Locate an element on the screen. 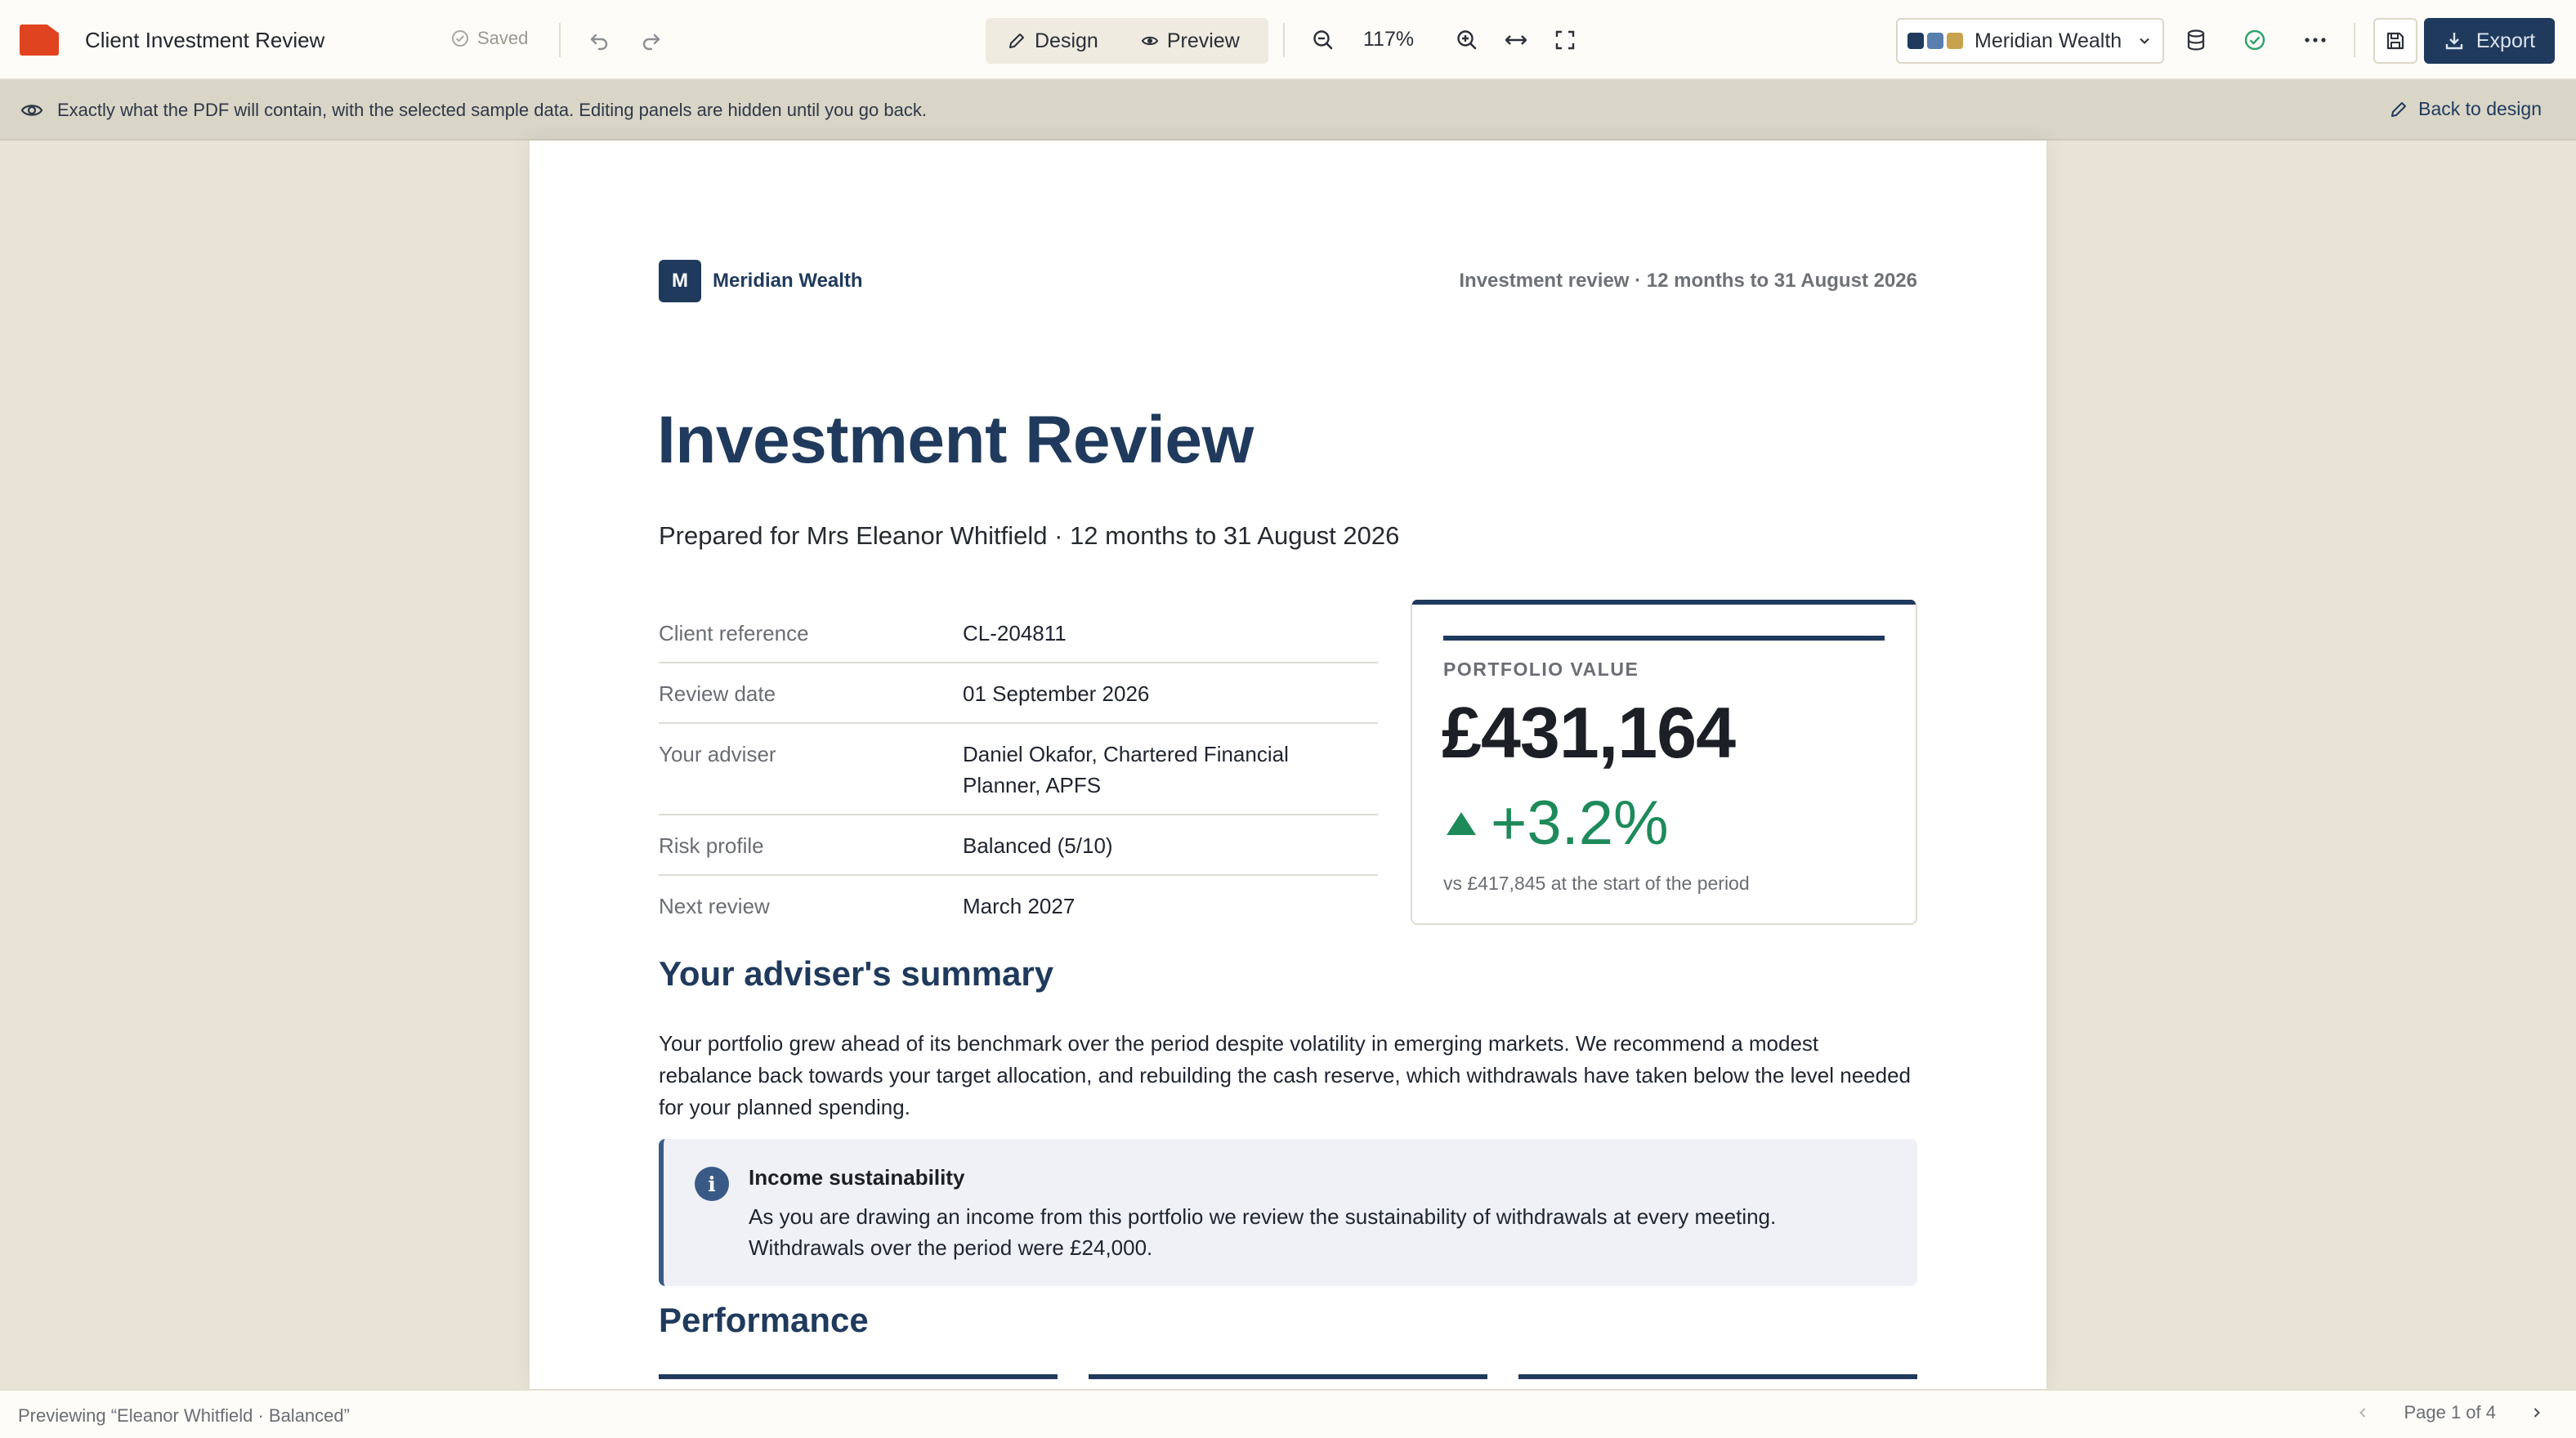 Image resolution: width=2576 pixels, height=1438 pixels. design-mode-button: Design is located at coordinates (1053, 41).